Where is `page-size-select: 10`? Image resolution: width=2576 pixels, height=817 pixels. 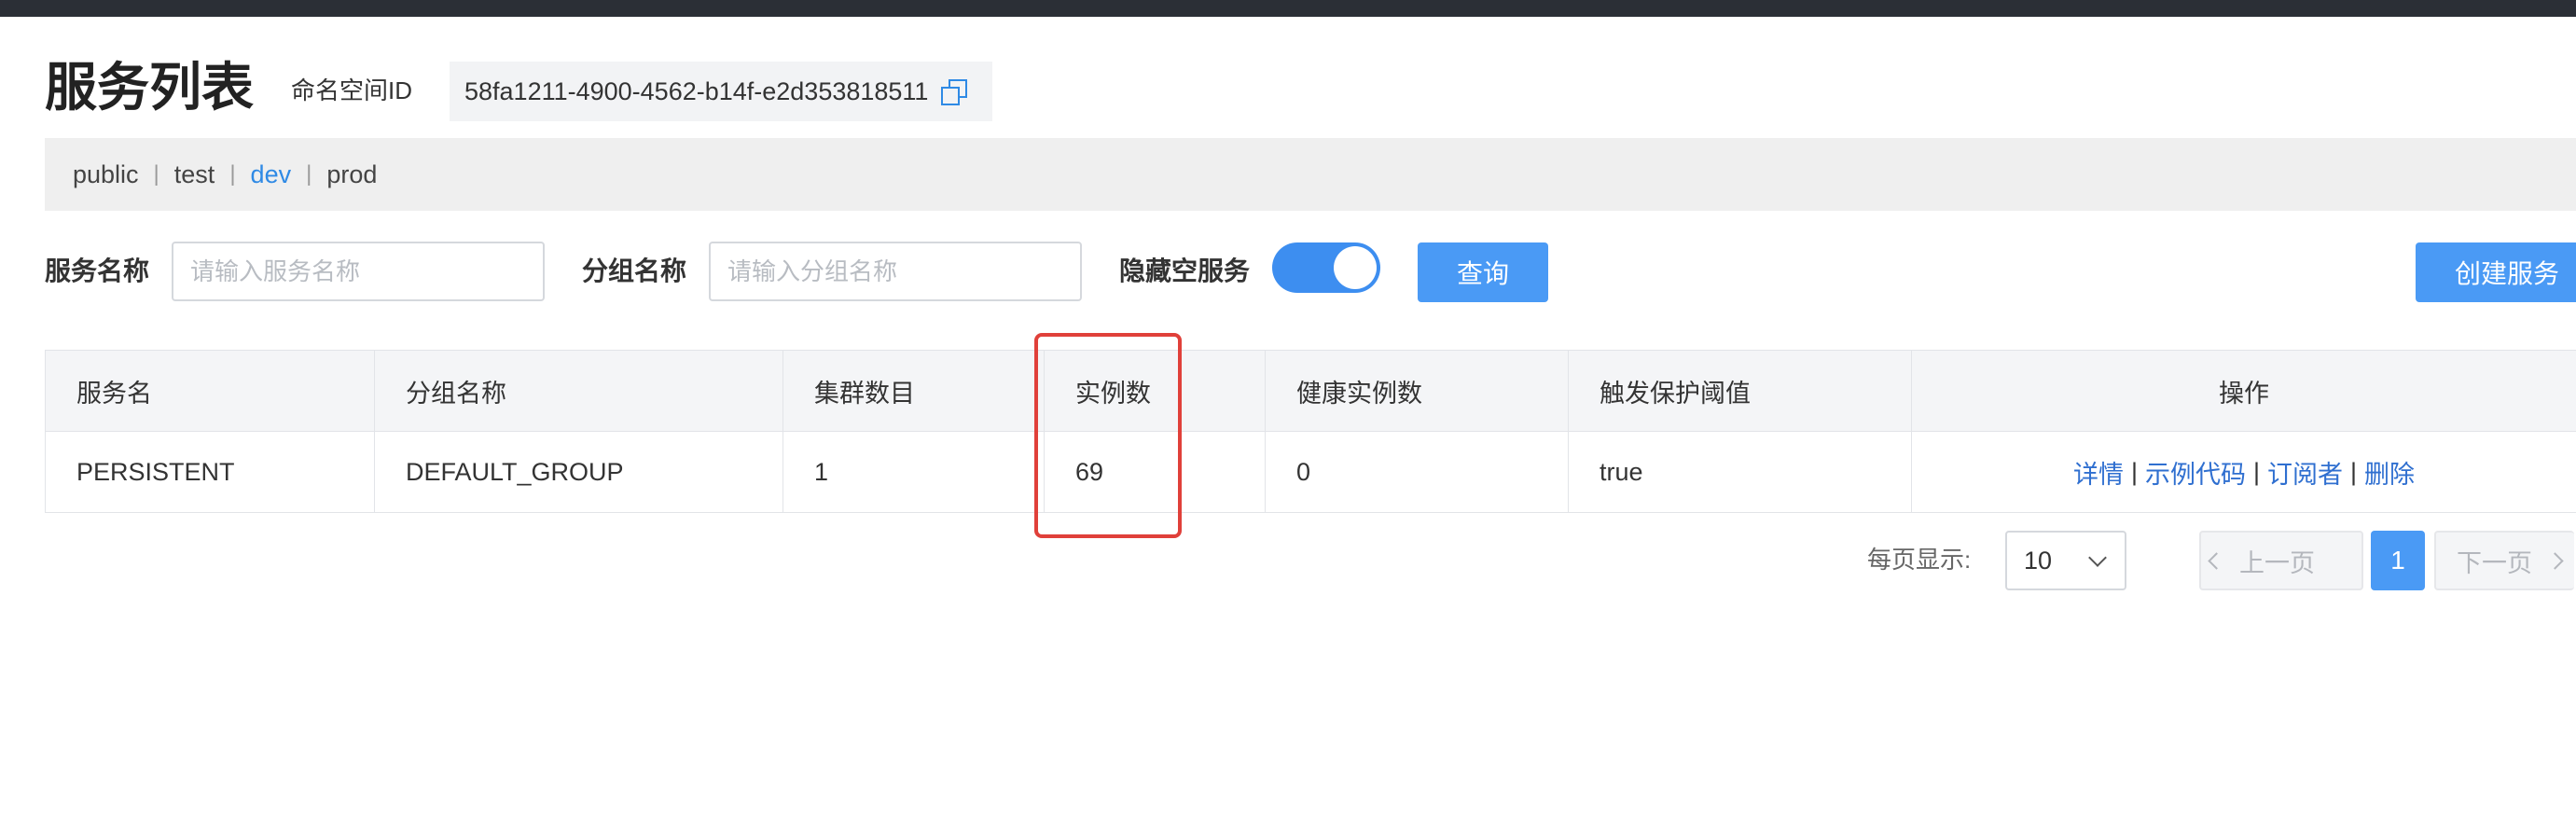
page-size-select: 10 is located at coordinates (2065, 560).